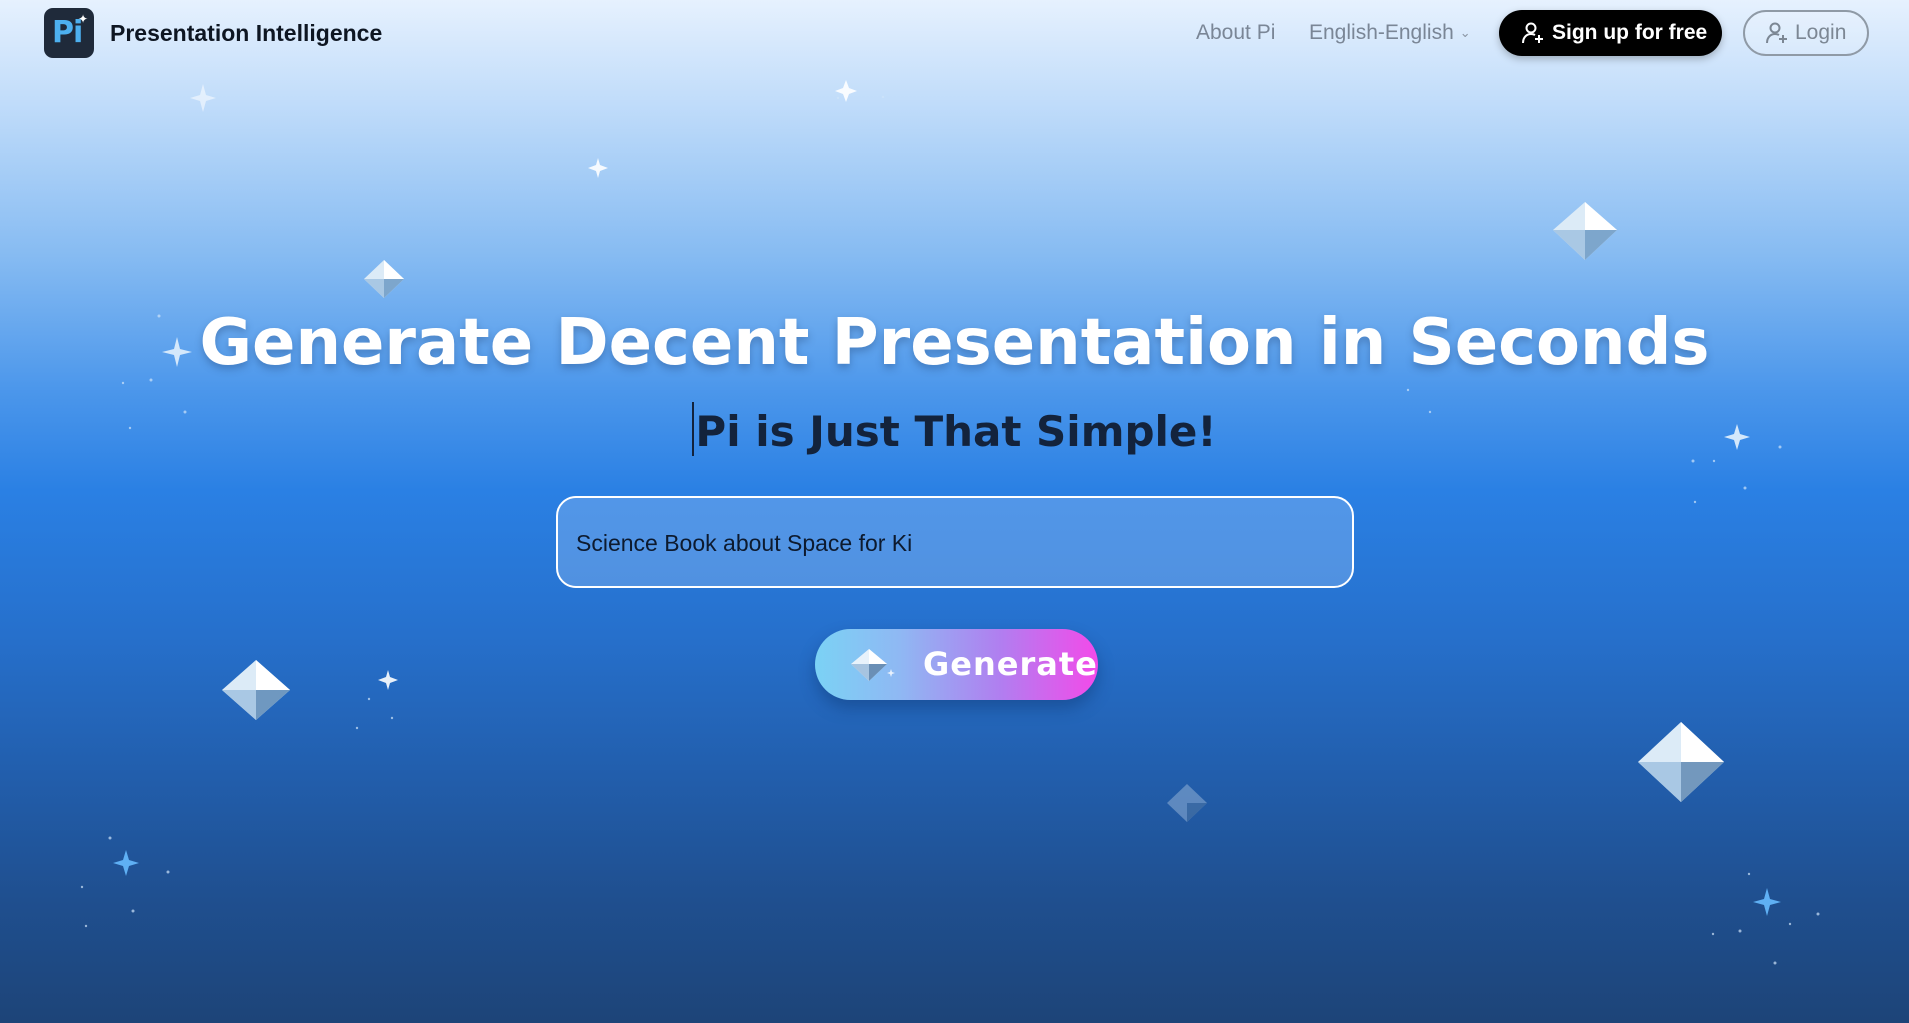 This screenshot has height=1023, width=1909. Describe the element at coordinates (1465, 33) in the screenshot. I see `chevron-down-icon: ⌄` at that location.